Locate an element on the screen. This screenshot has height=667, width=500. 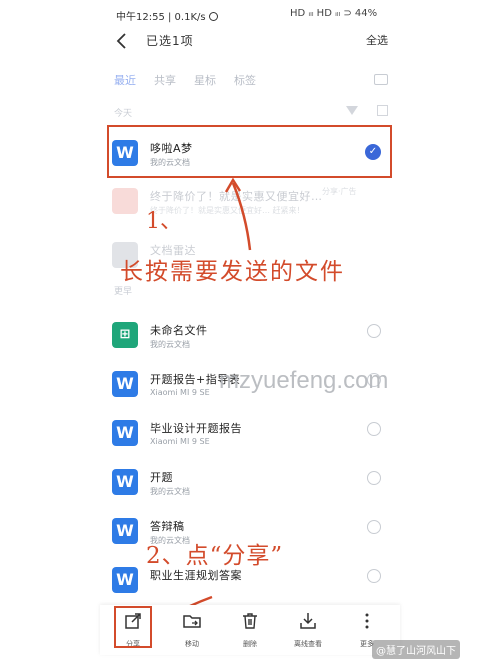
filter-icon is located at coordinates (352, 110).